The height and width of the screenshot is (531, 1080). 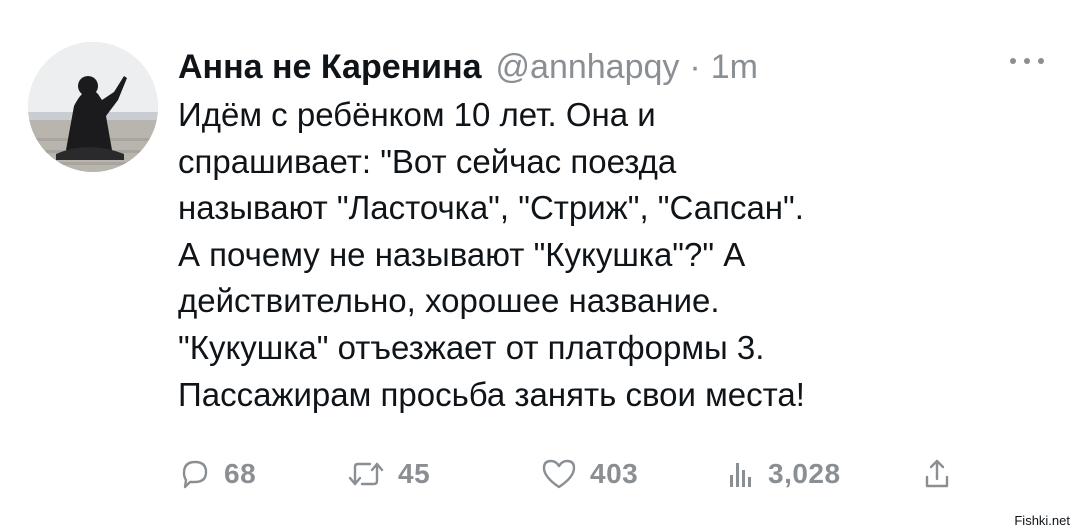 I want to click on retweet-count: 45, so click(x=414, y=473).